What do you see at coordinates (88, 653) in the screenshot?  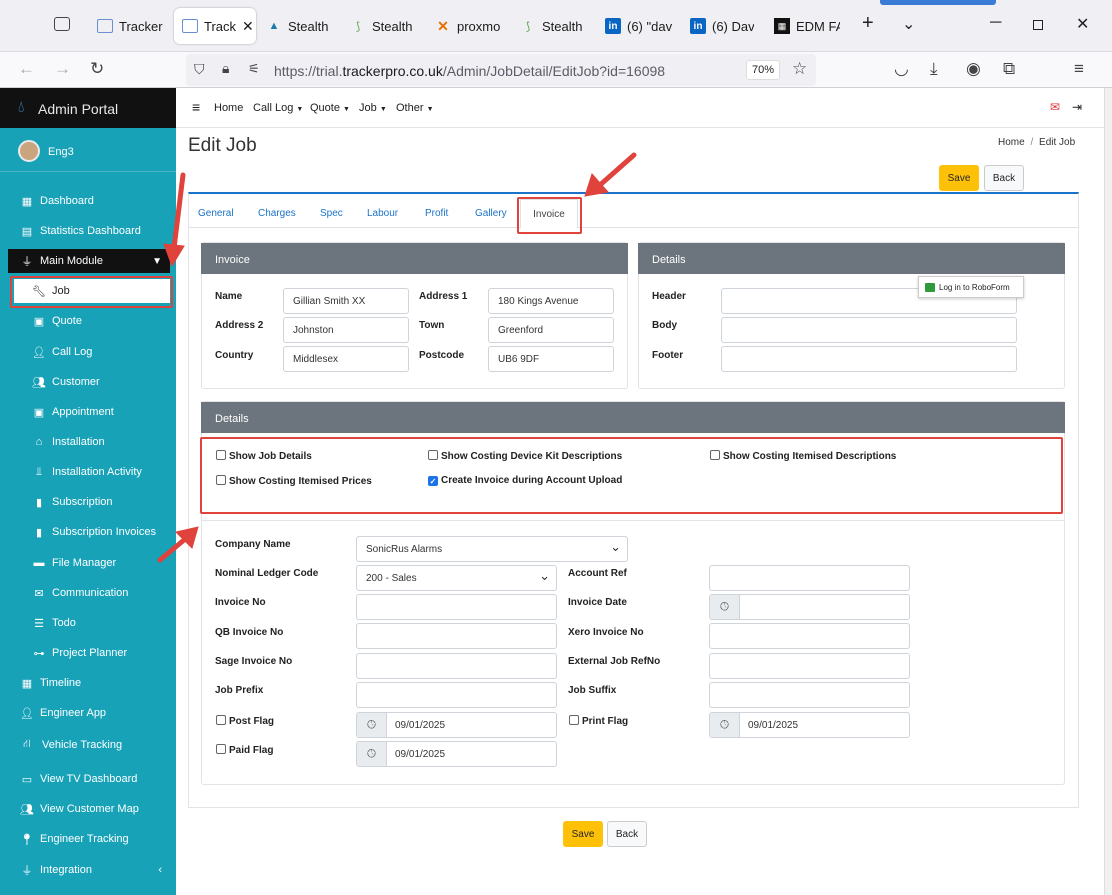 I see `sidebar-item-project-planner: ⊶ Project Planner` at bounding box center [88, 653].